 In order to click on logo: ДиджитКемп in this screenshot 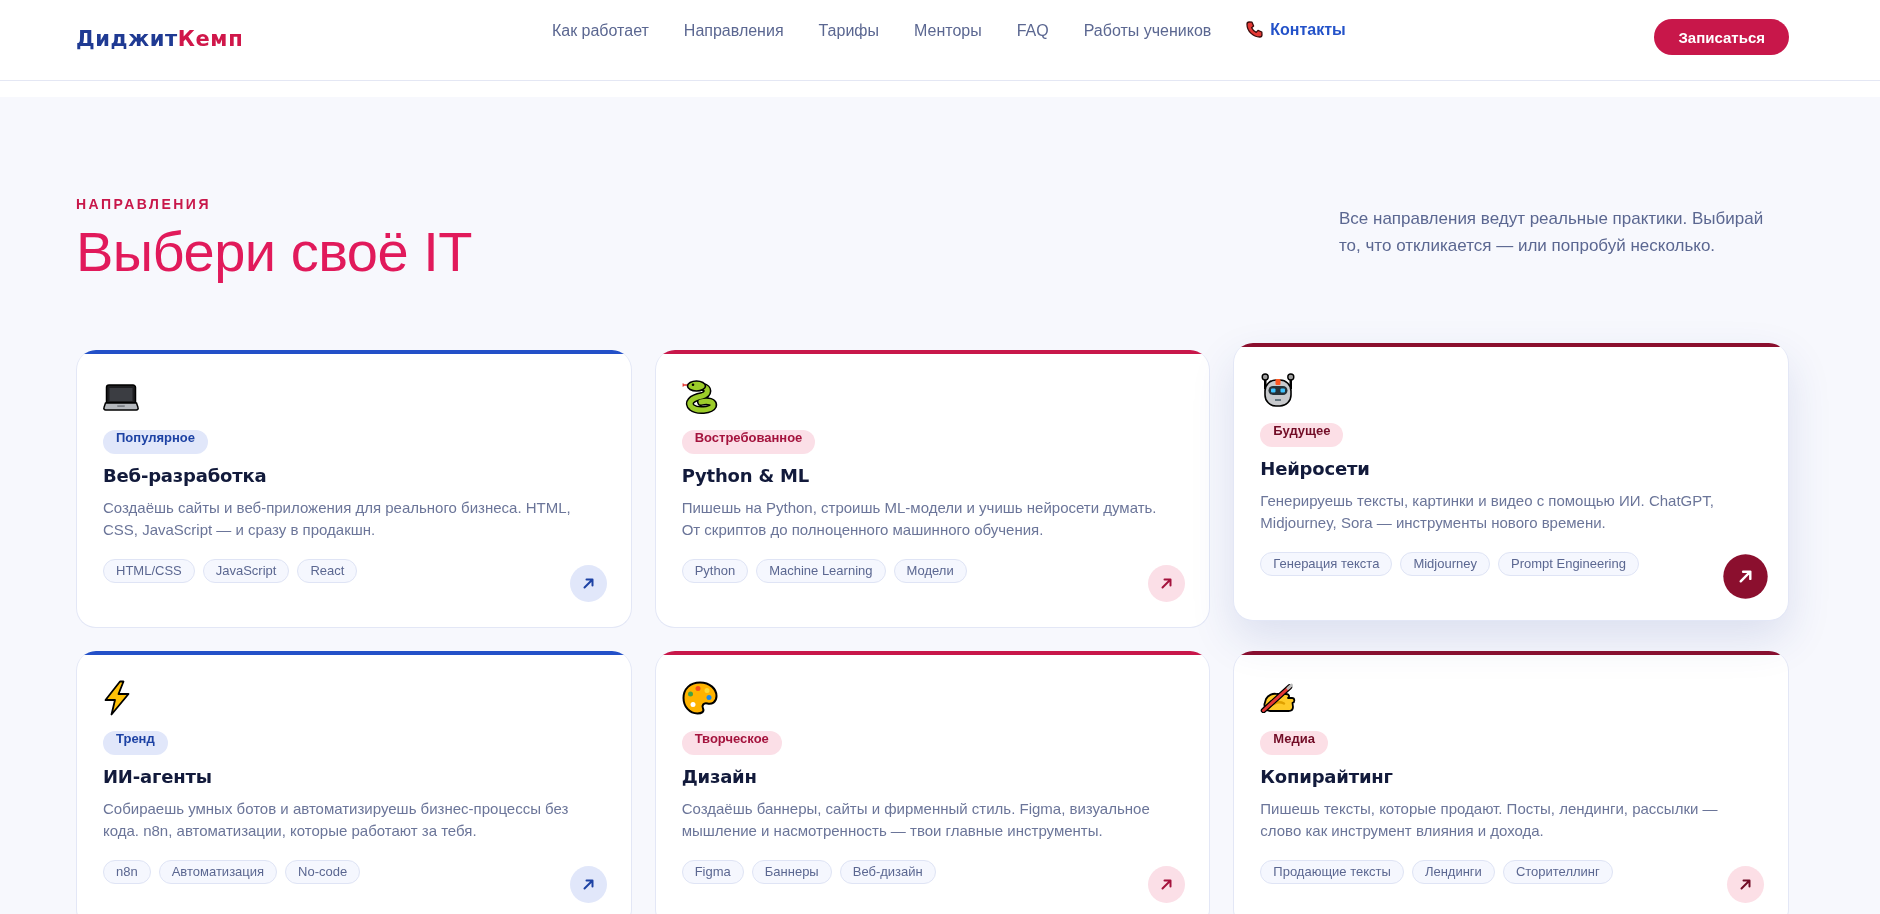, I will do `click(160, 38)`.